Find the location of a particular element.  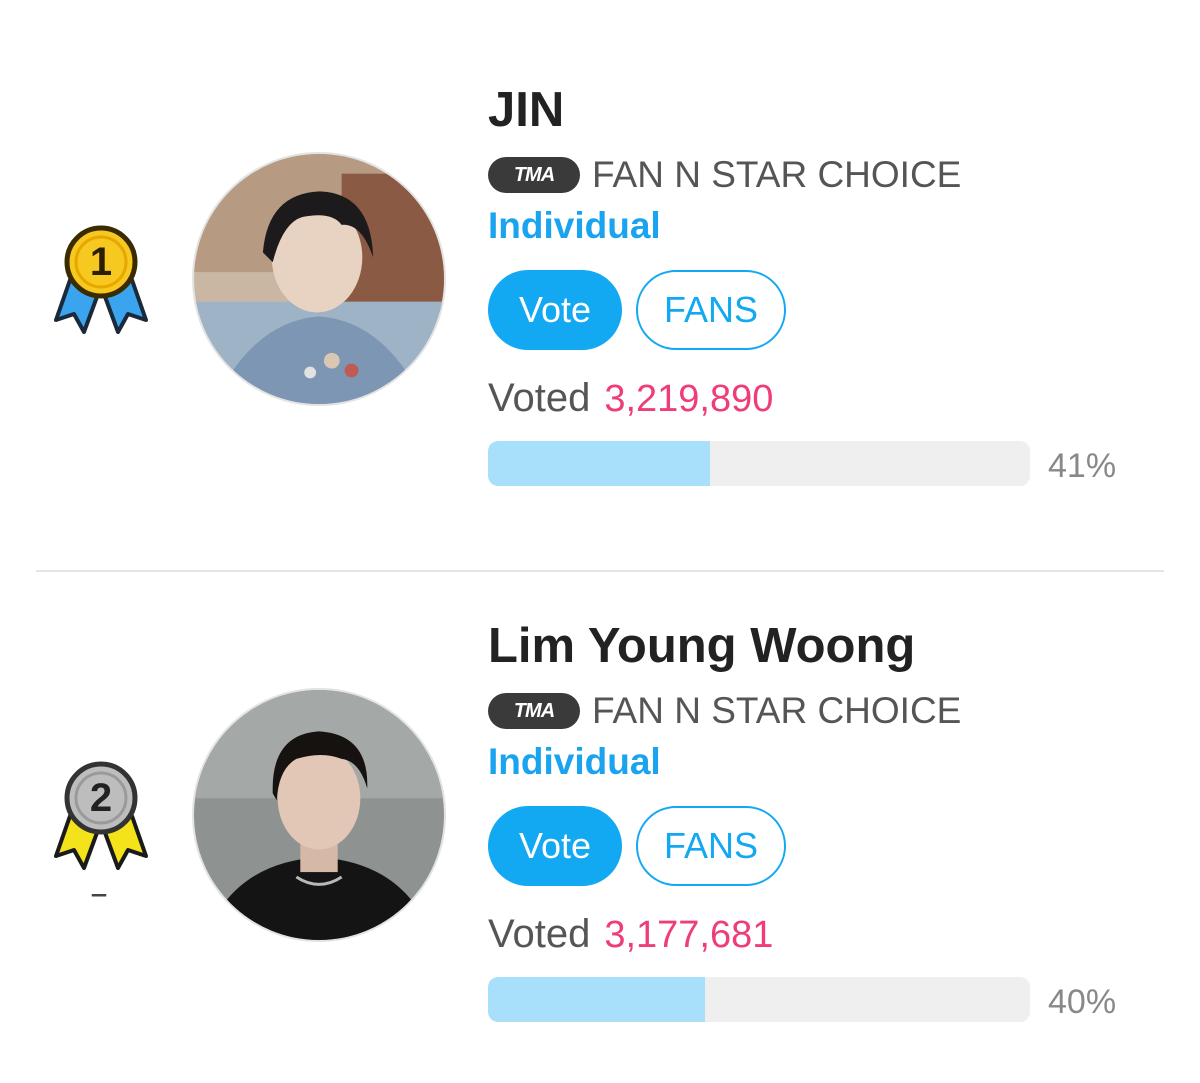

rank-change-indicator: – is located at coordinates (99, 893).